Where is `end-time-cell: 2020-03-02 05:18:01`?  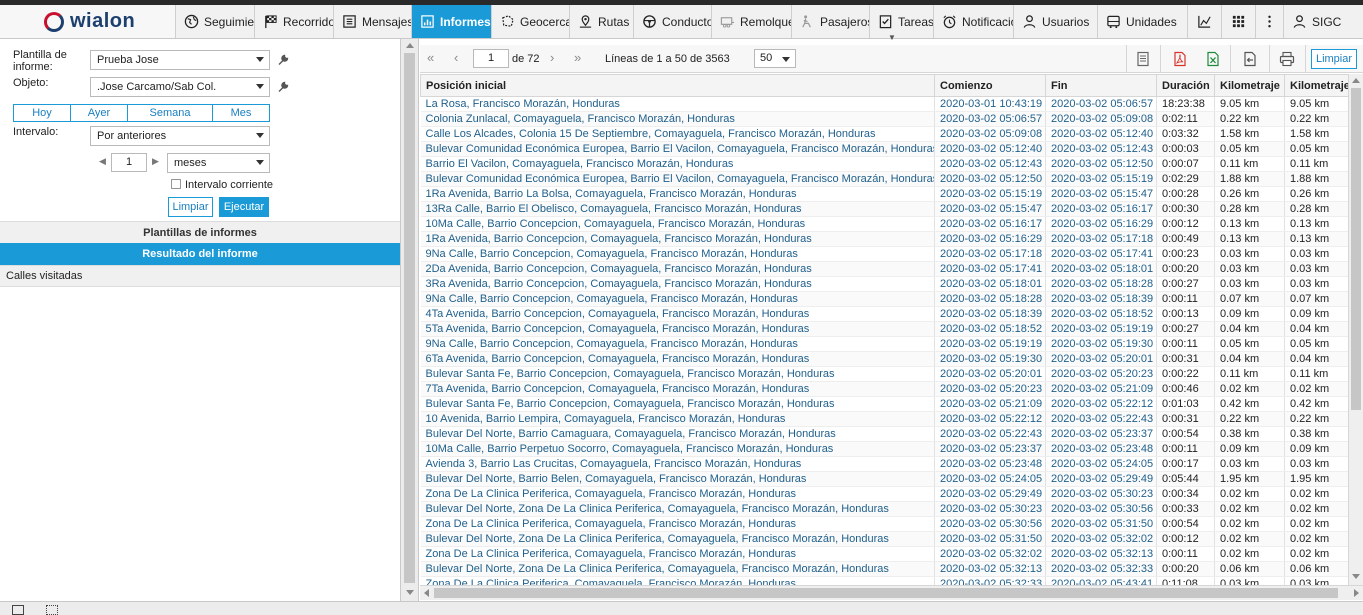
end-time-cell: 2020-03-02 05:18:01 is located at coordinates (1101, 269).